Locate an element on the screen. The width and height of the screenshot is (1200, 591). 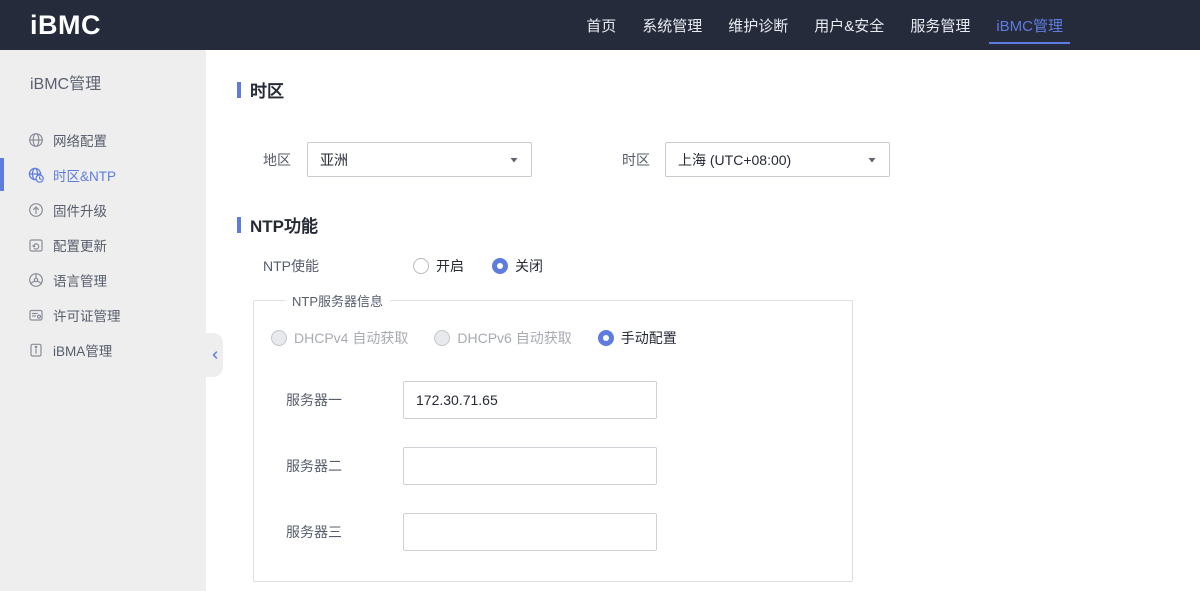
sidebar-item-label: 语言管理 is located at coordinates (80, 281).